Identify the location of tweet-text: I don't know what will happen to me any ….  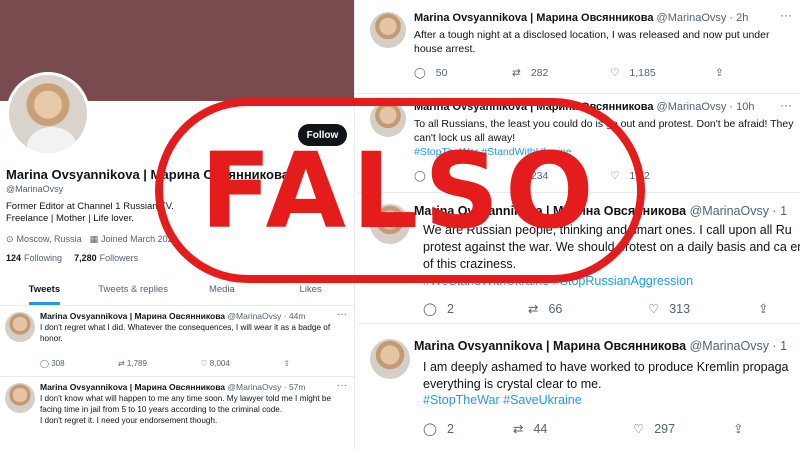
(190, 409).